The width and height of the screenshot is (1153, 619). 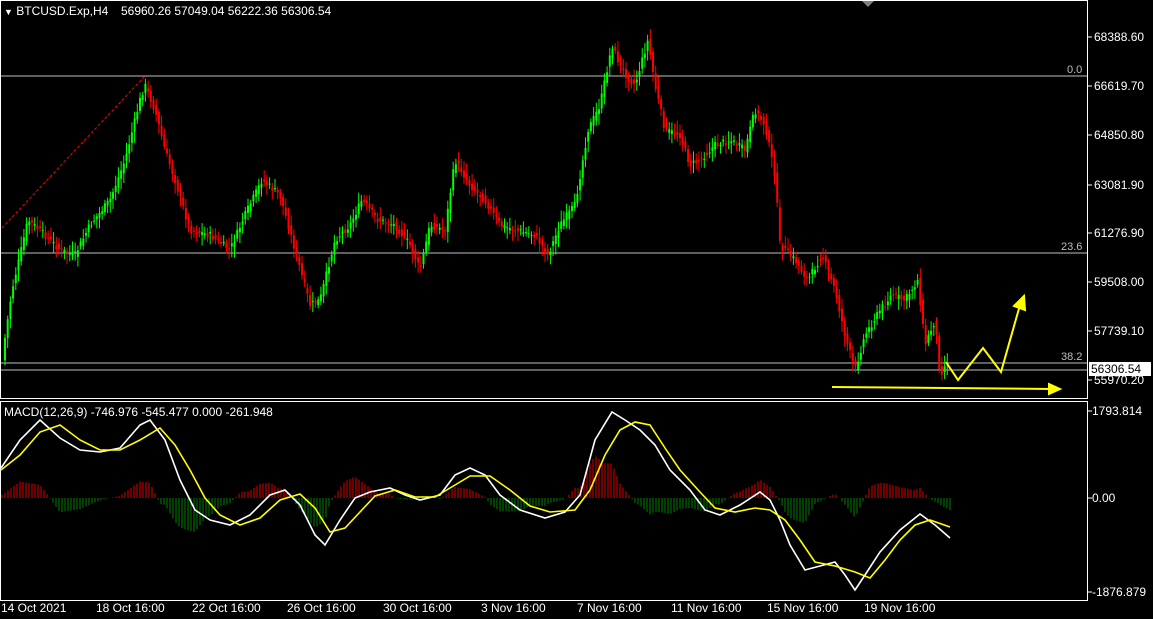 What do you see at coordinates (1119, 185) in the screenshot?
I see `price-axis-label: 63081.90` at bounding box center [1119, 185].